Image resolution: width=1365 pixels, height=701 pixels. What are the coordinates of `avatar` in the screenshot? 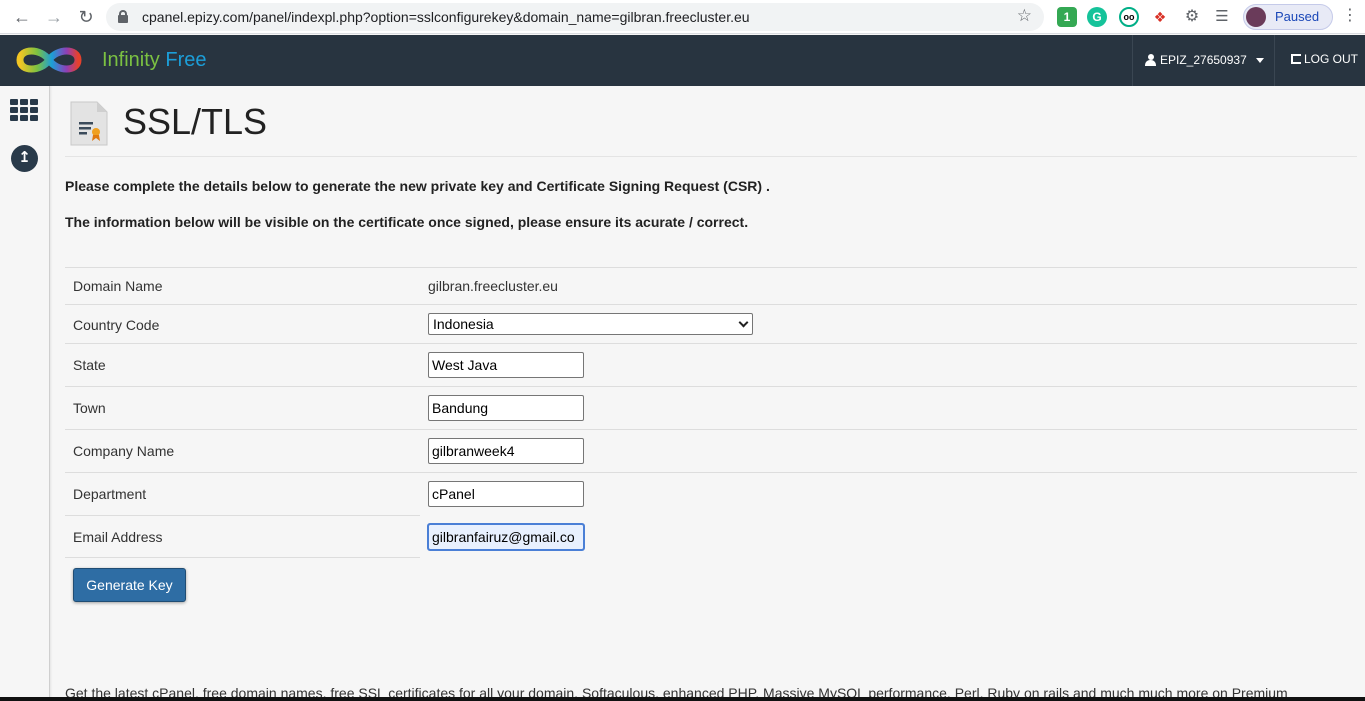 It's located at (1256, 17).